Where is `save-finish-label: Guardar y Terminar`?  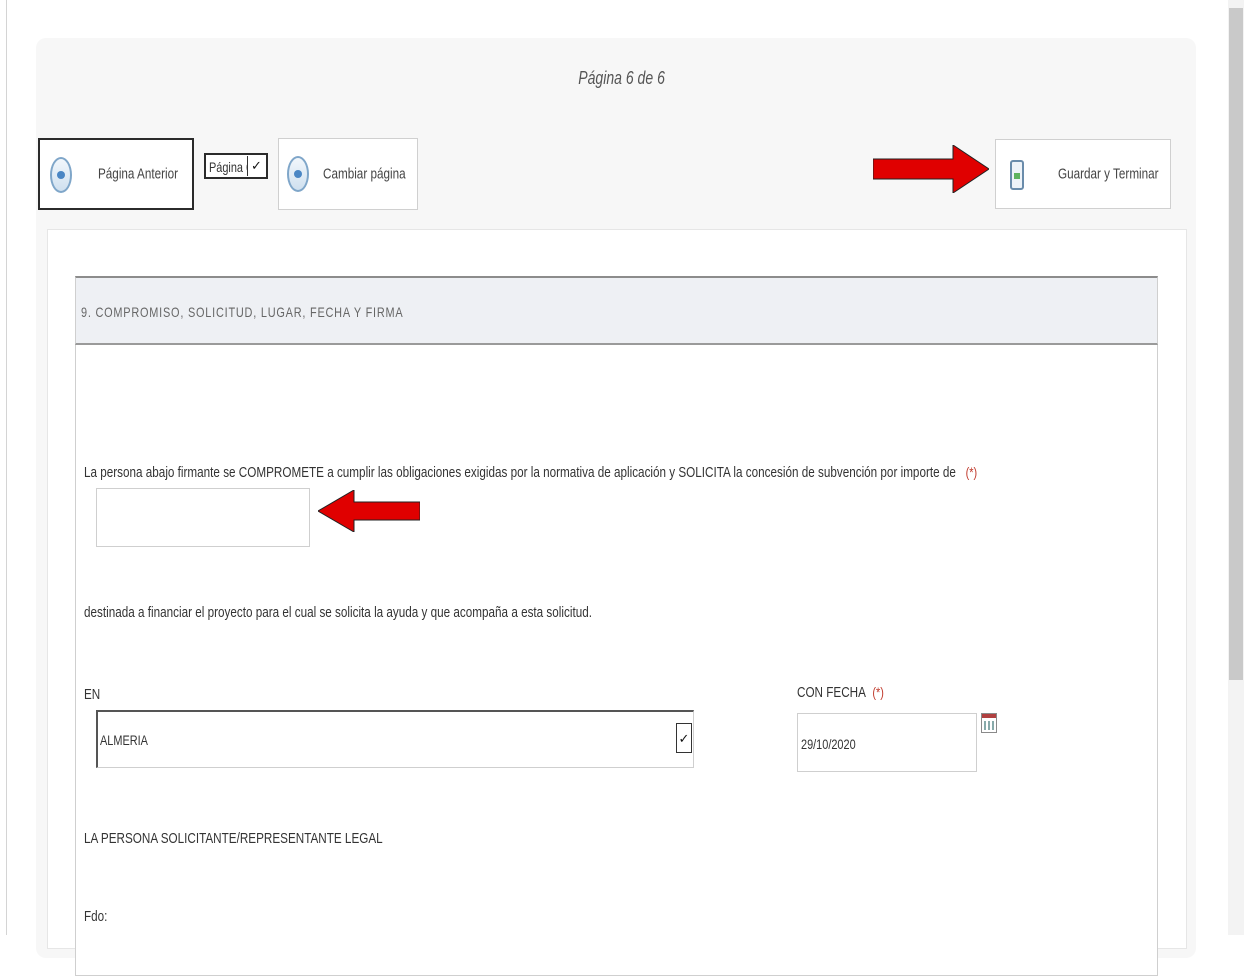
save-finish-label: Guardar y Terminar is located at coordinates (1108, 174).